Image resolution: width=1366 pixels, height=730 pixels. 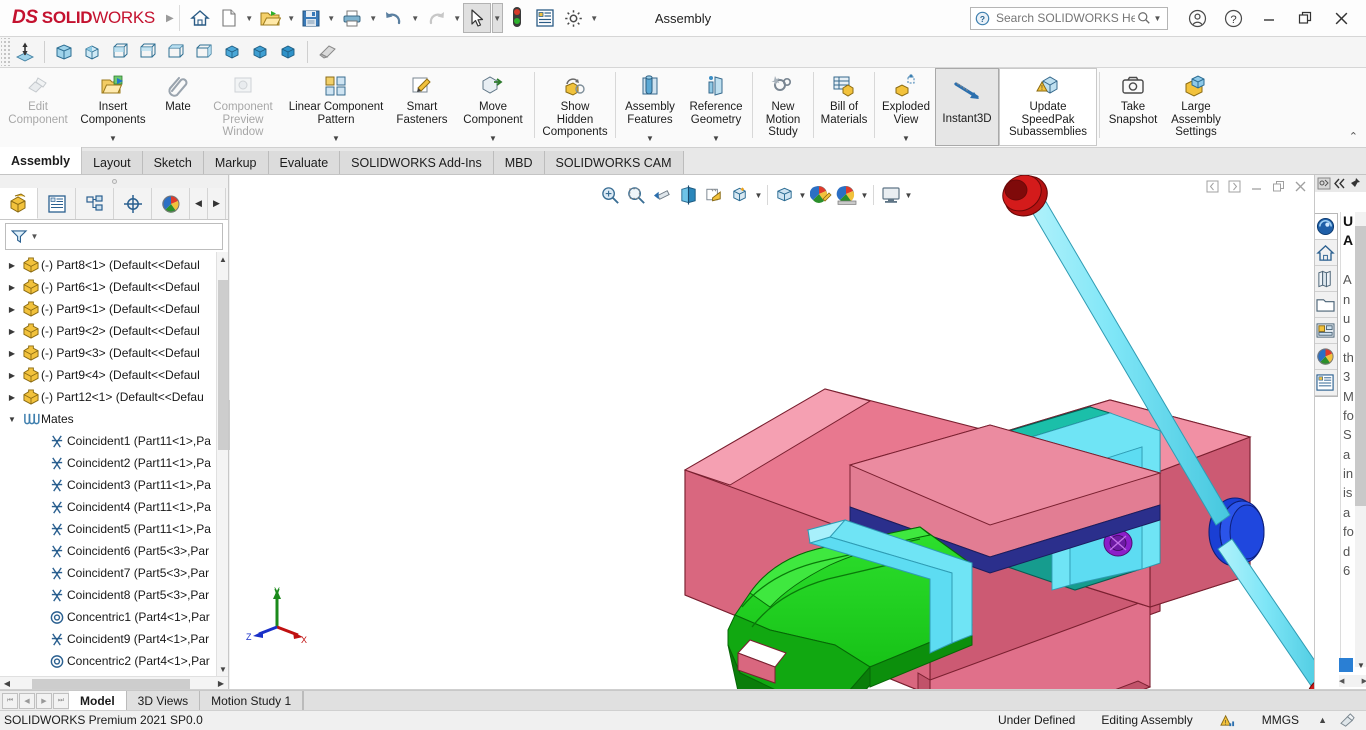 What do you see at coordinates (260, 52) in the screenshot?
I see `shaded-edges-button` at bounding box center [260, 52].